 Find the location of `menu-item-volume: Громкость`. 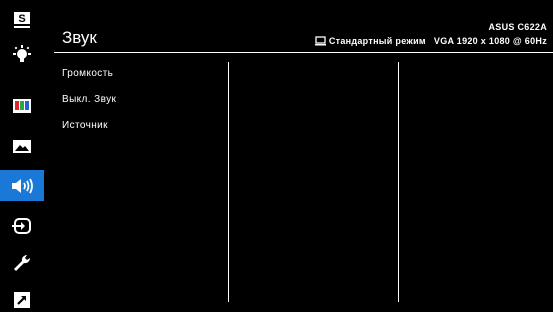

menu-item-volume: Громкость is located at coordinates (89, 79).